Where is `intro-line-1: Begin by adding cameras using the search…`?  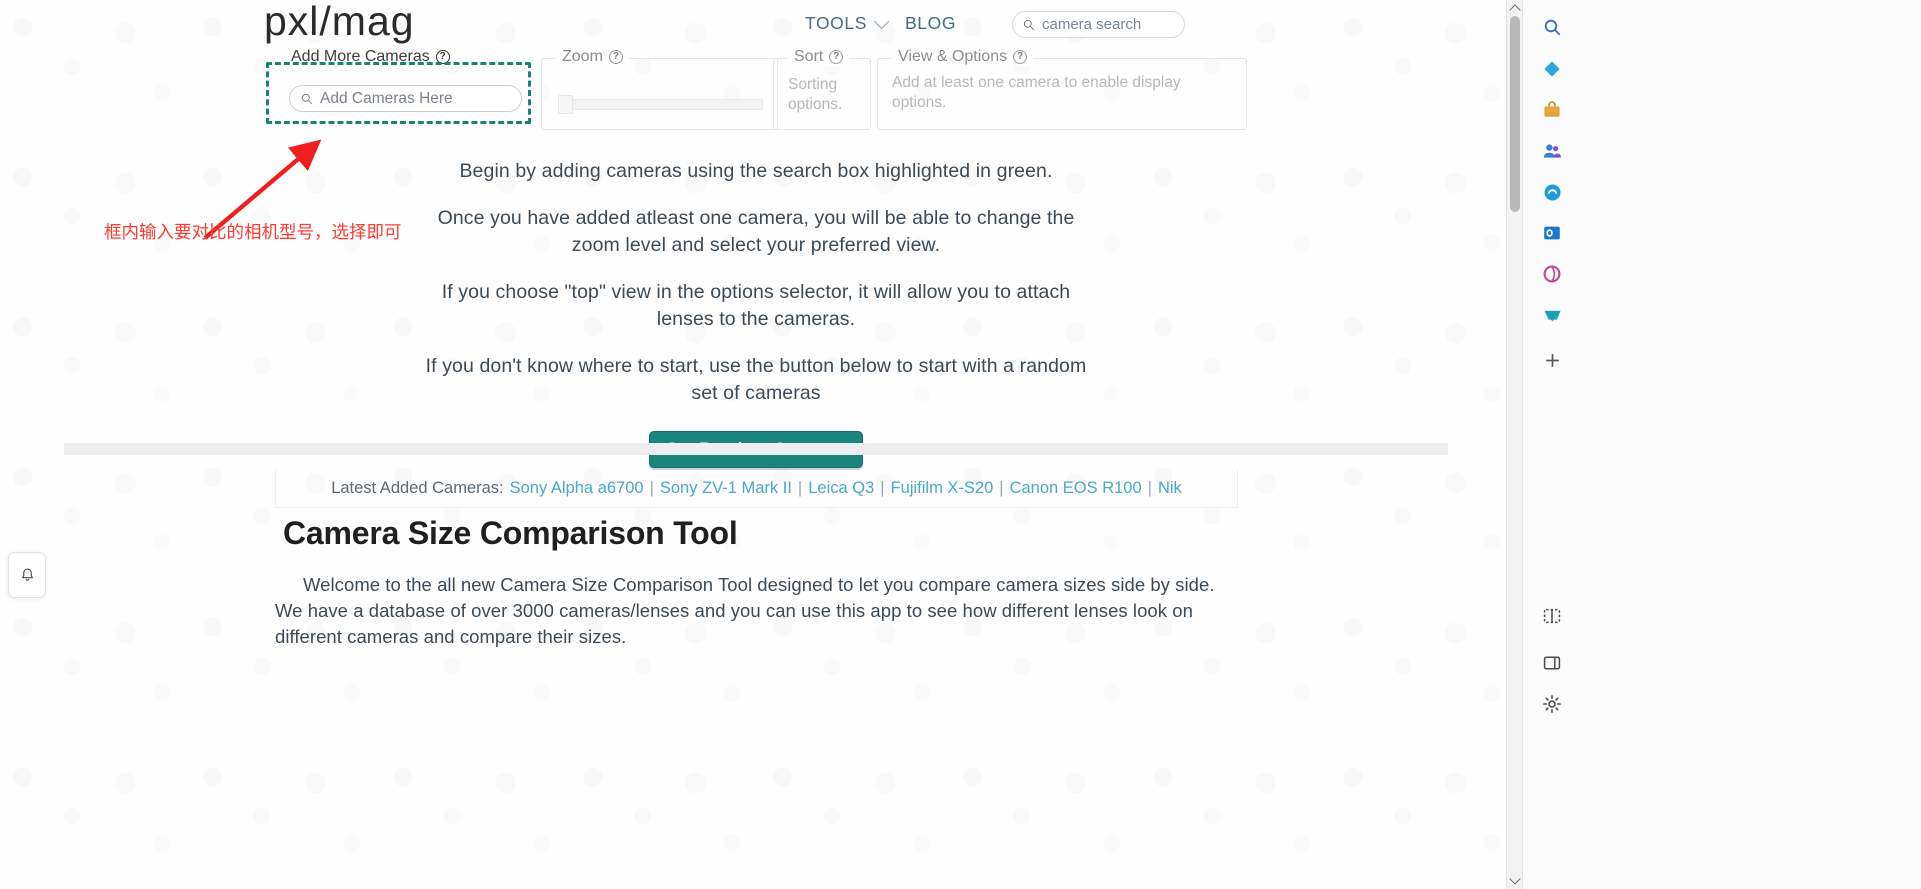
intro-line-1: Begin by adding cameras using the search… is located at coordinates (756, 171).